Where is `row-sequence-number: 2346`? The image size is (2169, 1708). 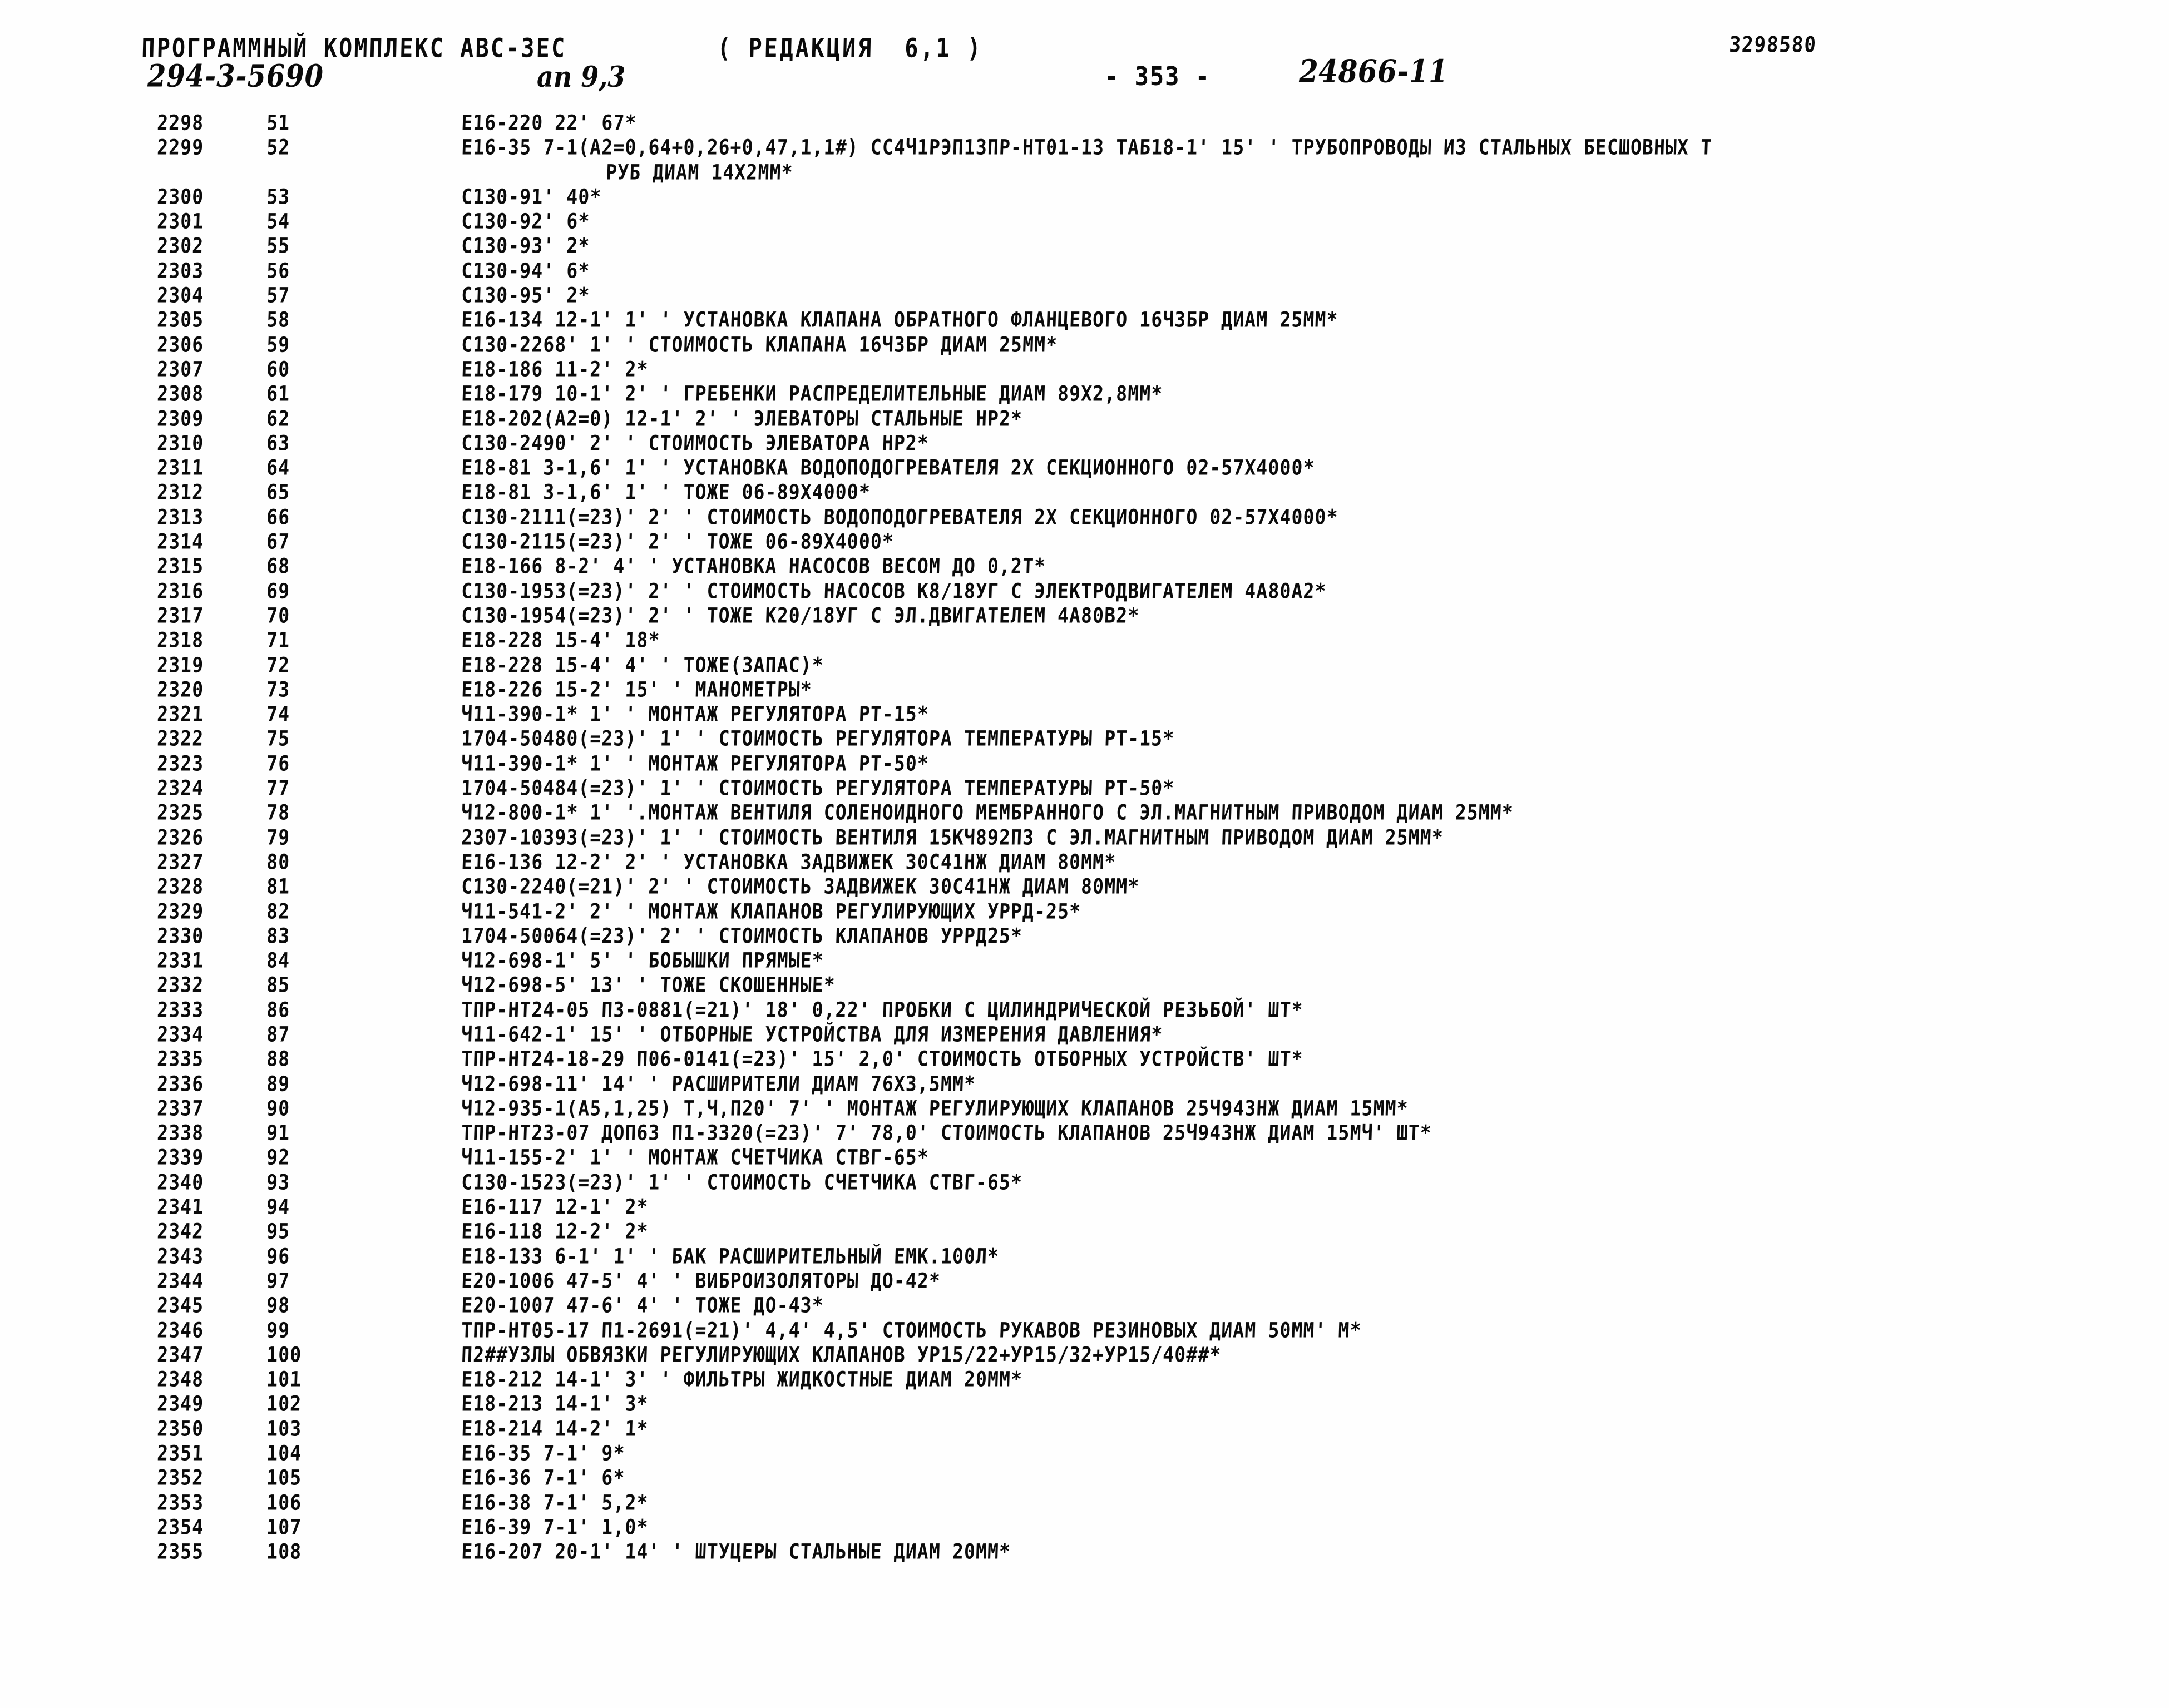
row-sequence-number: 2346 is located at coordinates (181, 1330).